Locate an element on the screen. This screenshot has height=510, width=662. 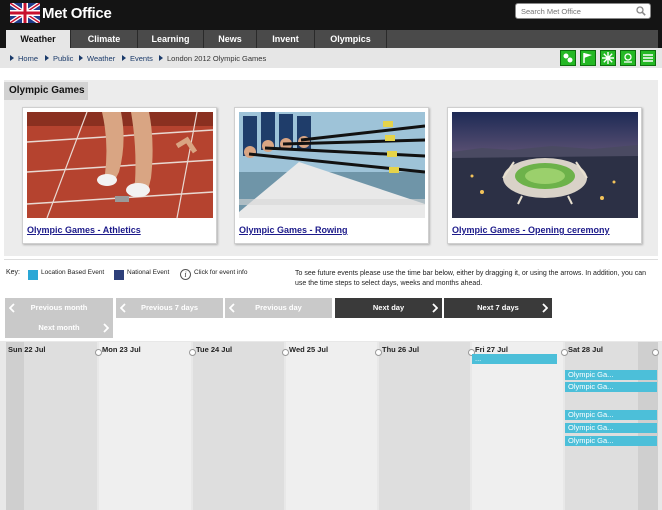
previous-day-button: Previous day is located at coordinates (278, 308).